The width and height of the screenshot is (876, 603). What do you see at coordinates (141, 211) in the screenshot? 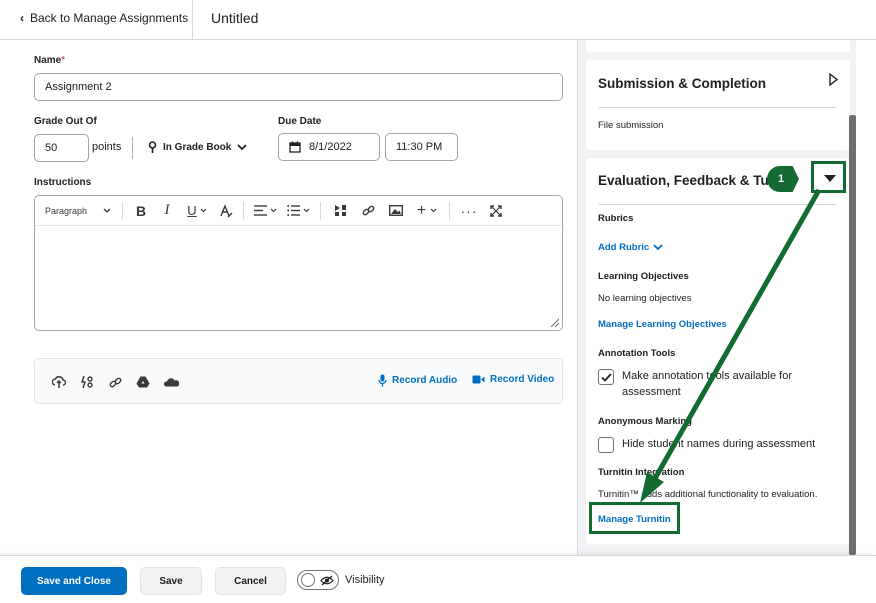
I see `bold-icon: B` at bounding box center [141, 211].